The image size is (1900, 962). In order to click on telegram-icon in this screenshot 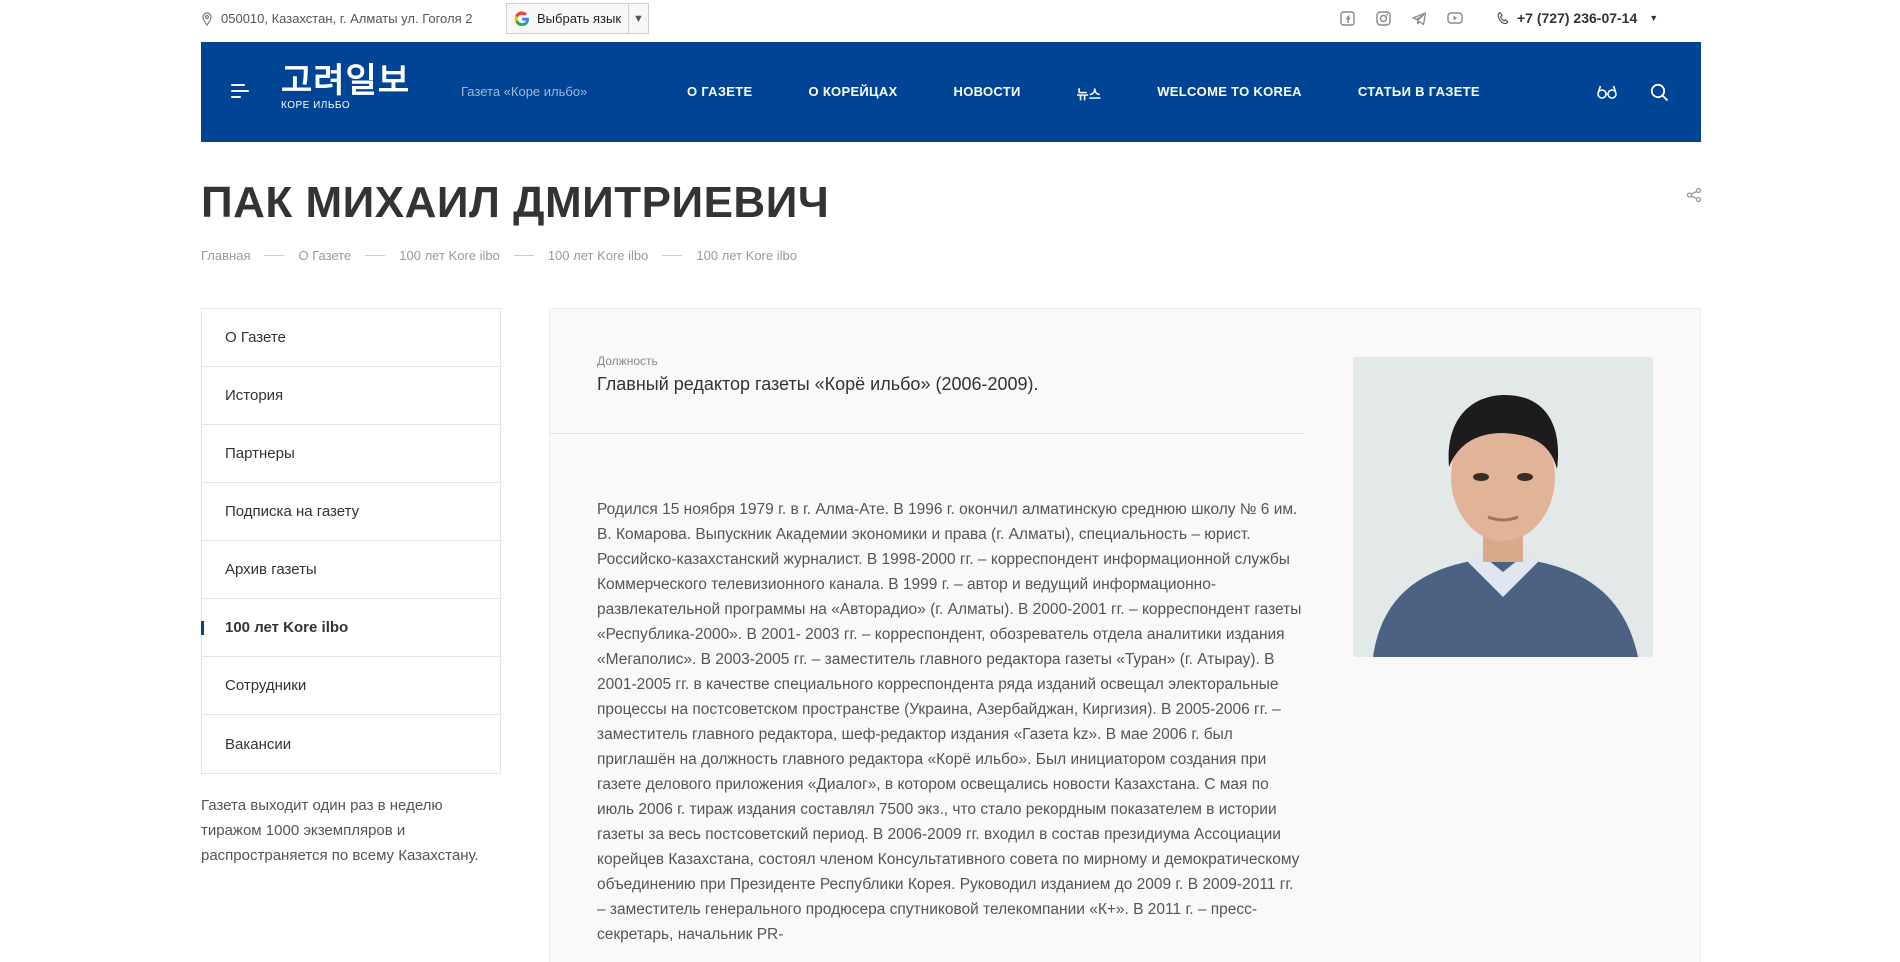, I will do `click(1419, 18)`.